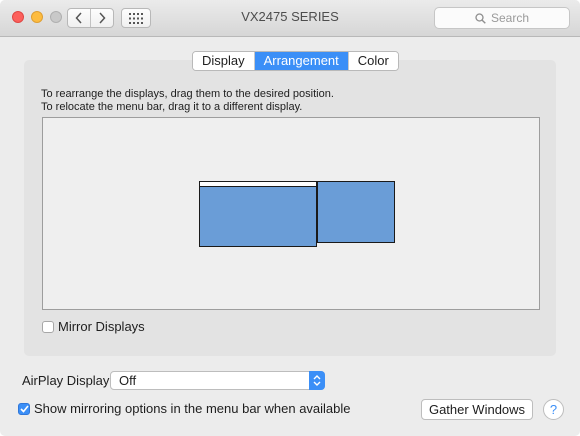 Image resolution: width=580 pixels, height=436 pixels. What do you see at coordinates (68, 380) in the screenshot?
I see `airplay-display-label: AirPlay Display:` at bounding box center [68, 380].